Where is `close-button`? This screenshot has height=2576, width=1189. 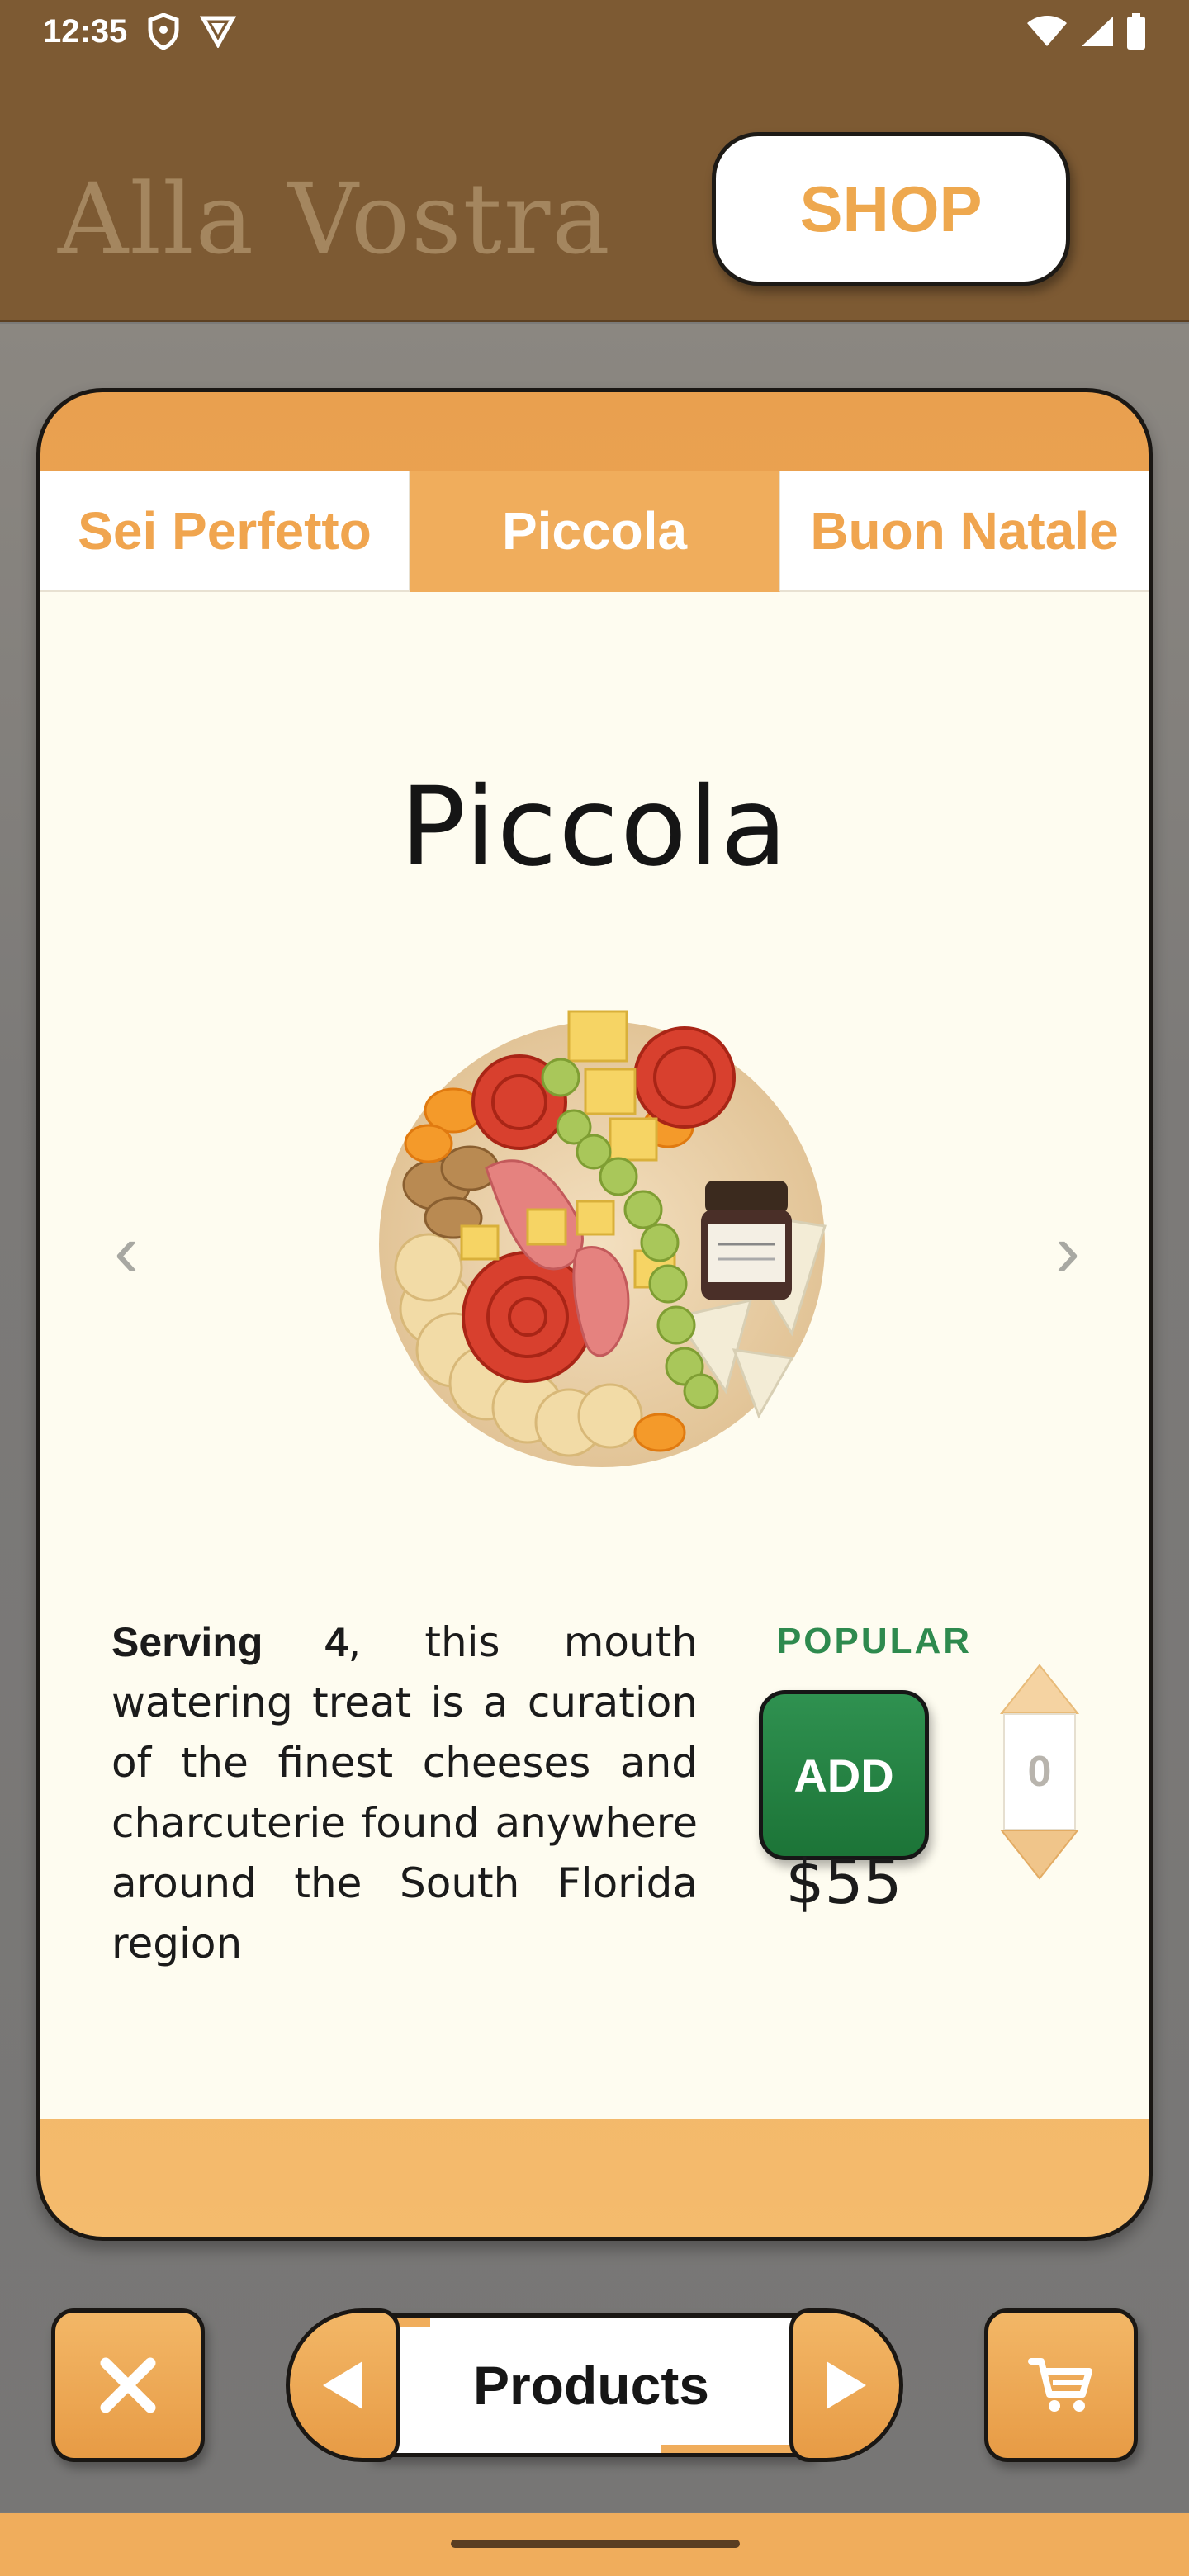
close-button is located at coordinates (128, 2385).